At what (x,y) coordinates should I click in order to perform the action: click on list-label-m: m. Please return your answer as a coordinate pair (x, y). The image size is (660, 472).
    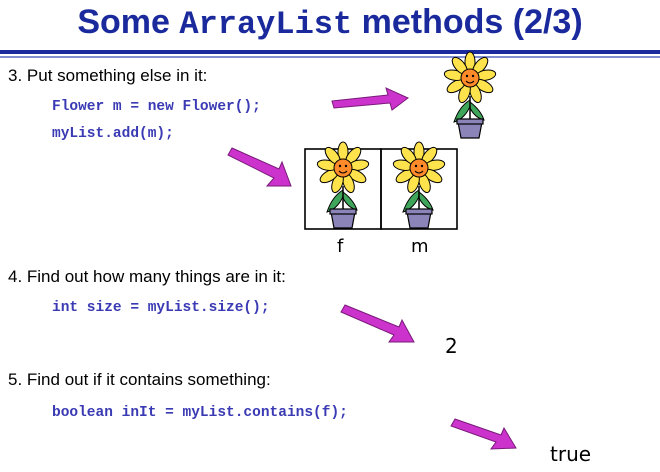
    Looking at the image, I should click on (420, 246).